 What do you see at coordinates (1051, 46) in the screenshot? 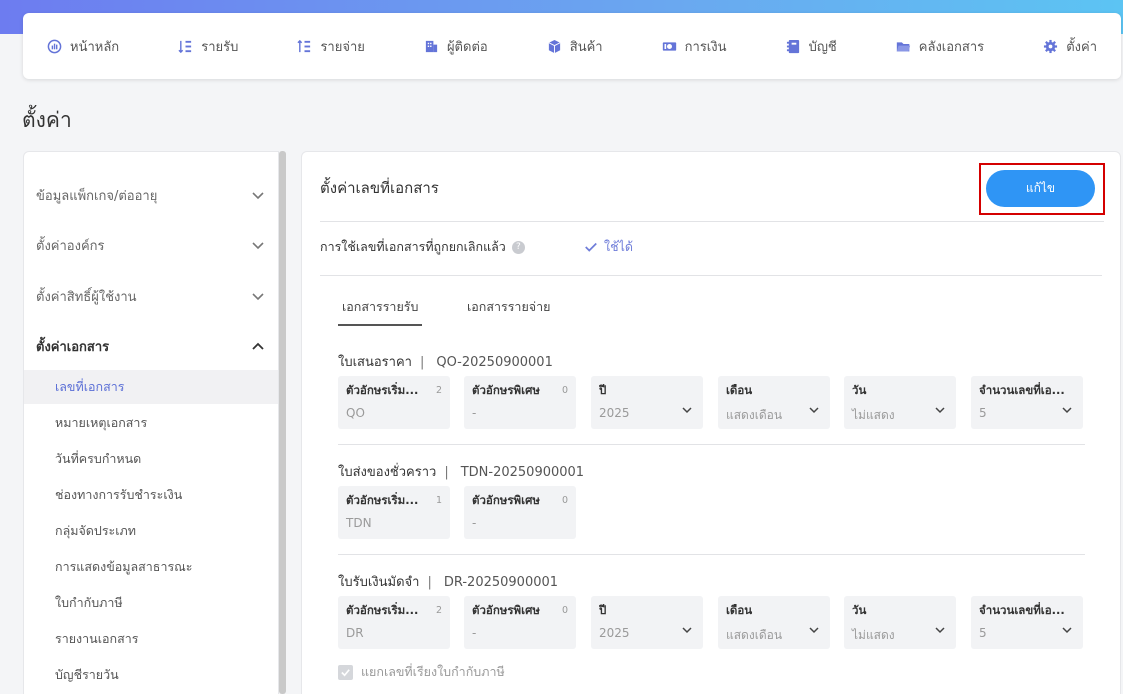
I see `gear-icon` at bounding box center [1051, 46].